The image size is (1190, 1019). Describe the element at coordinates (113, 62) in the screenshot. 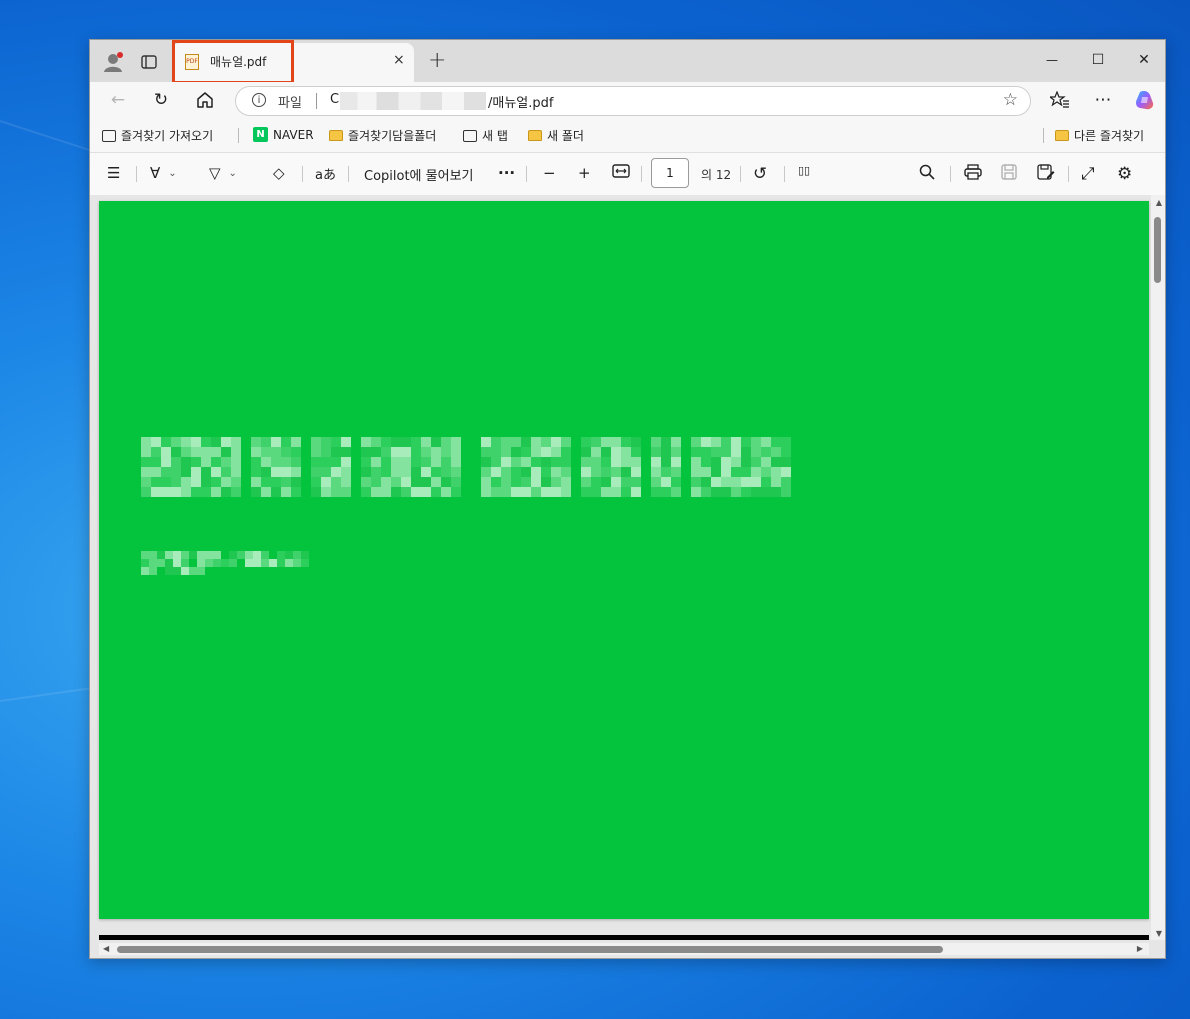

I see `profile-button` at that location.